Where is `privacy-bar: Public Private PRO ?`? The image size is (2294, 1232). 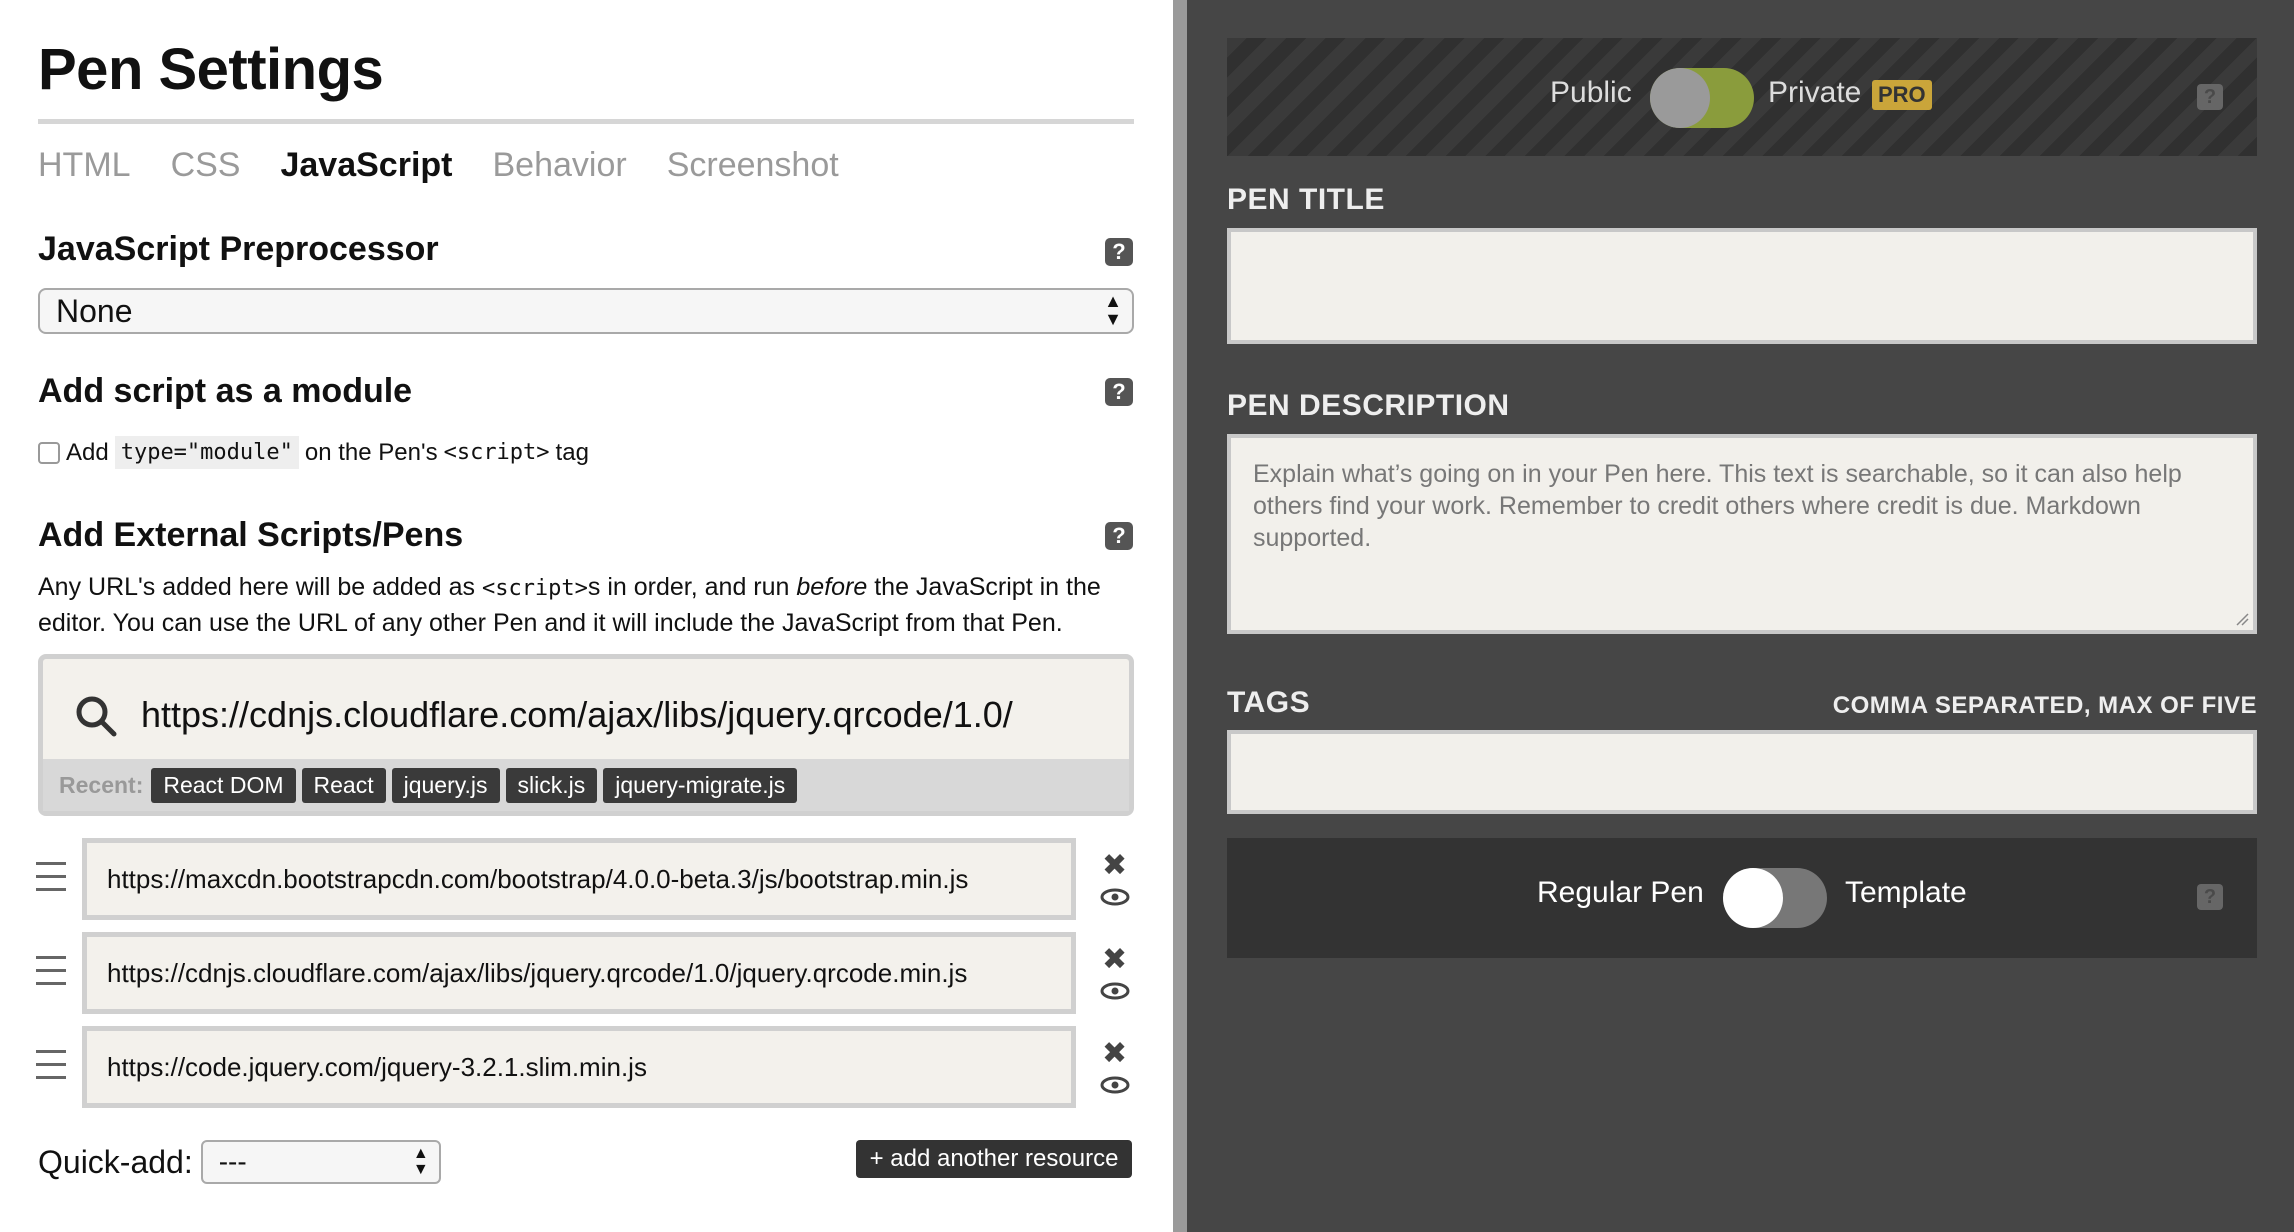
privacy-bar: Public Private PRO ? is located at coordinates (1742, 97).